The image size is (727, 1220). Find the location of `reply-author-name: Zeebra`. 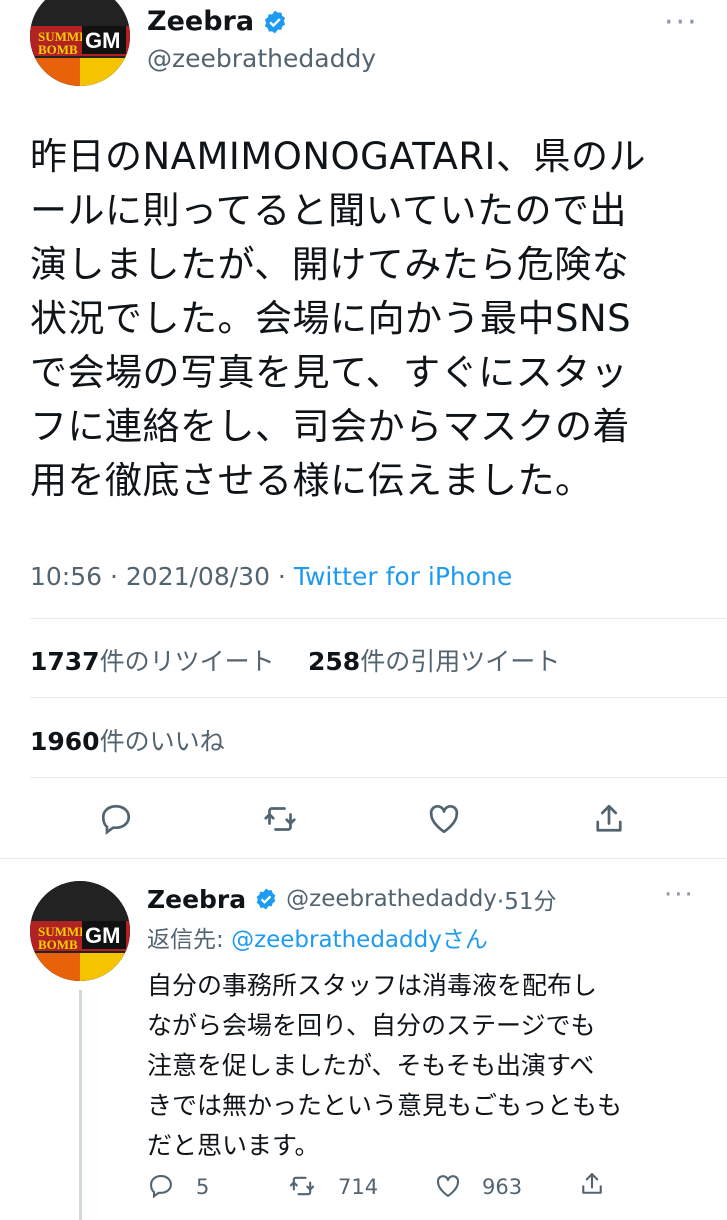

reply-author-name: Zeebra is located at coordinates (196, 899).